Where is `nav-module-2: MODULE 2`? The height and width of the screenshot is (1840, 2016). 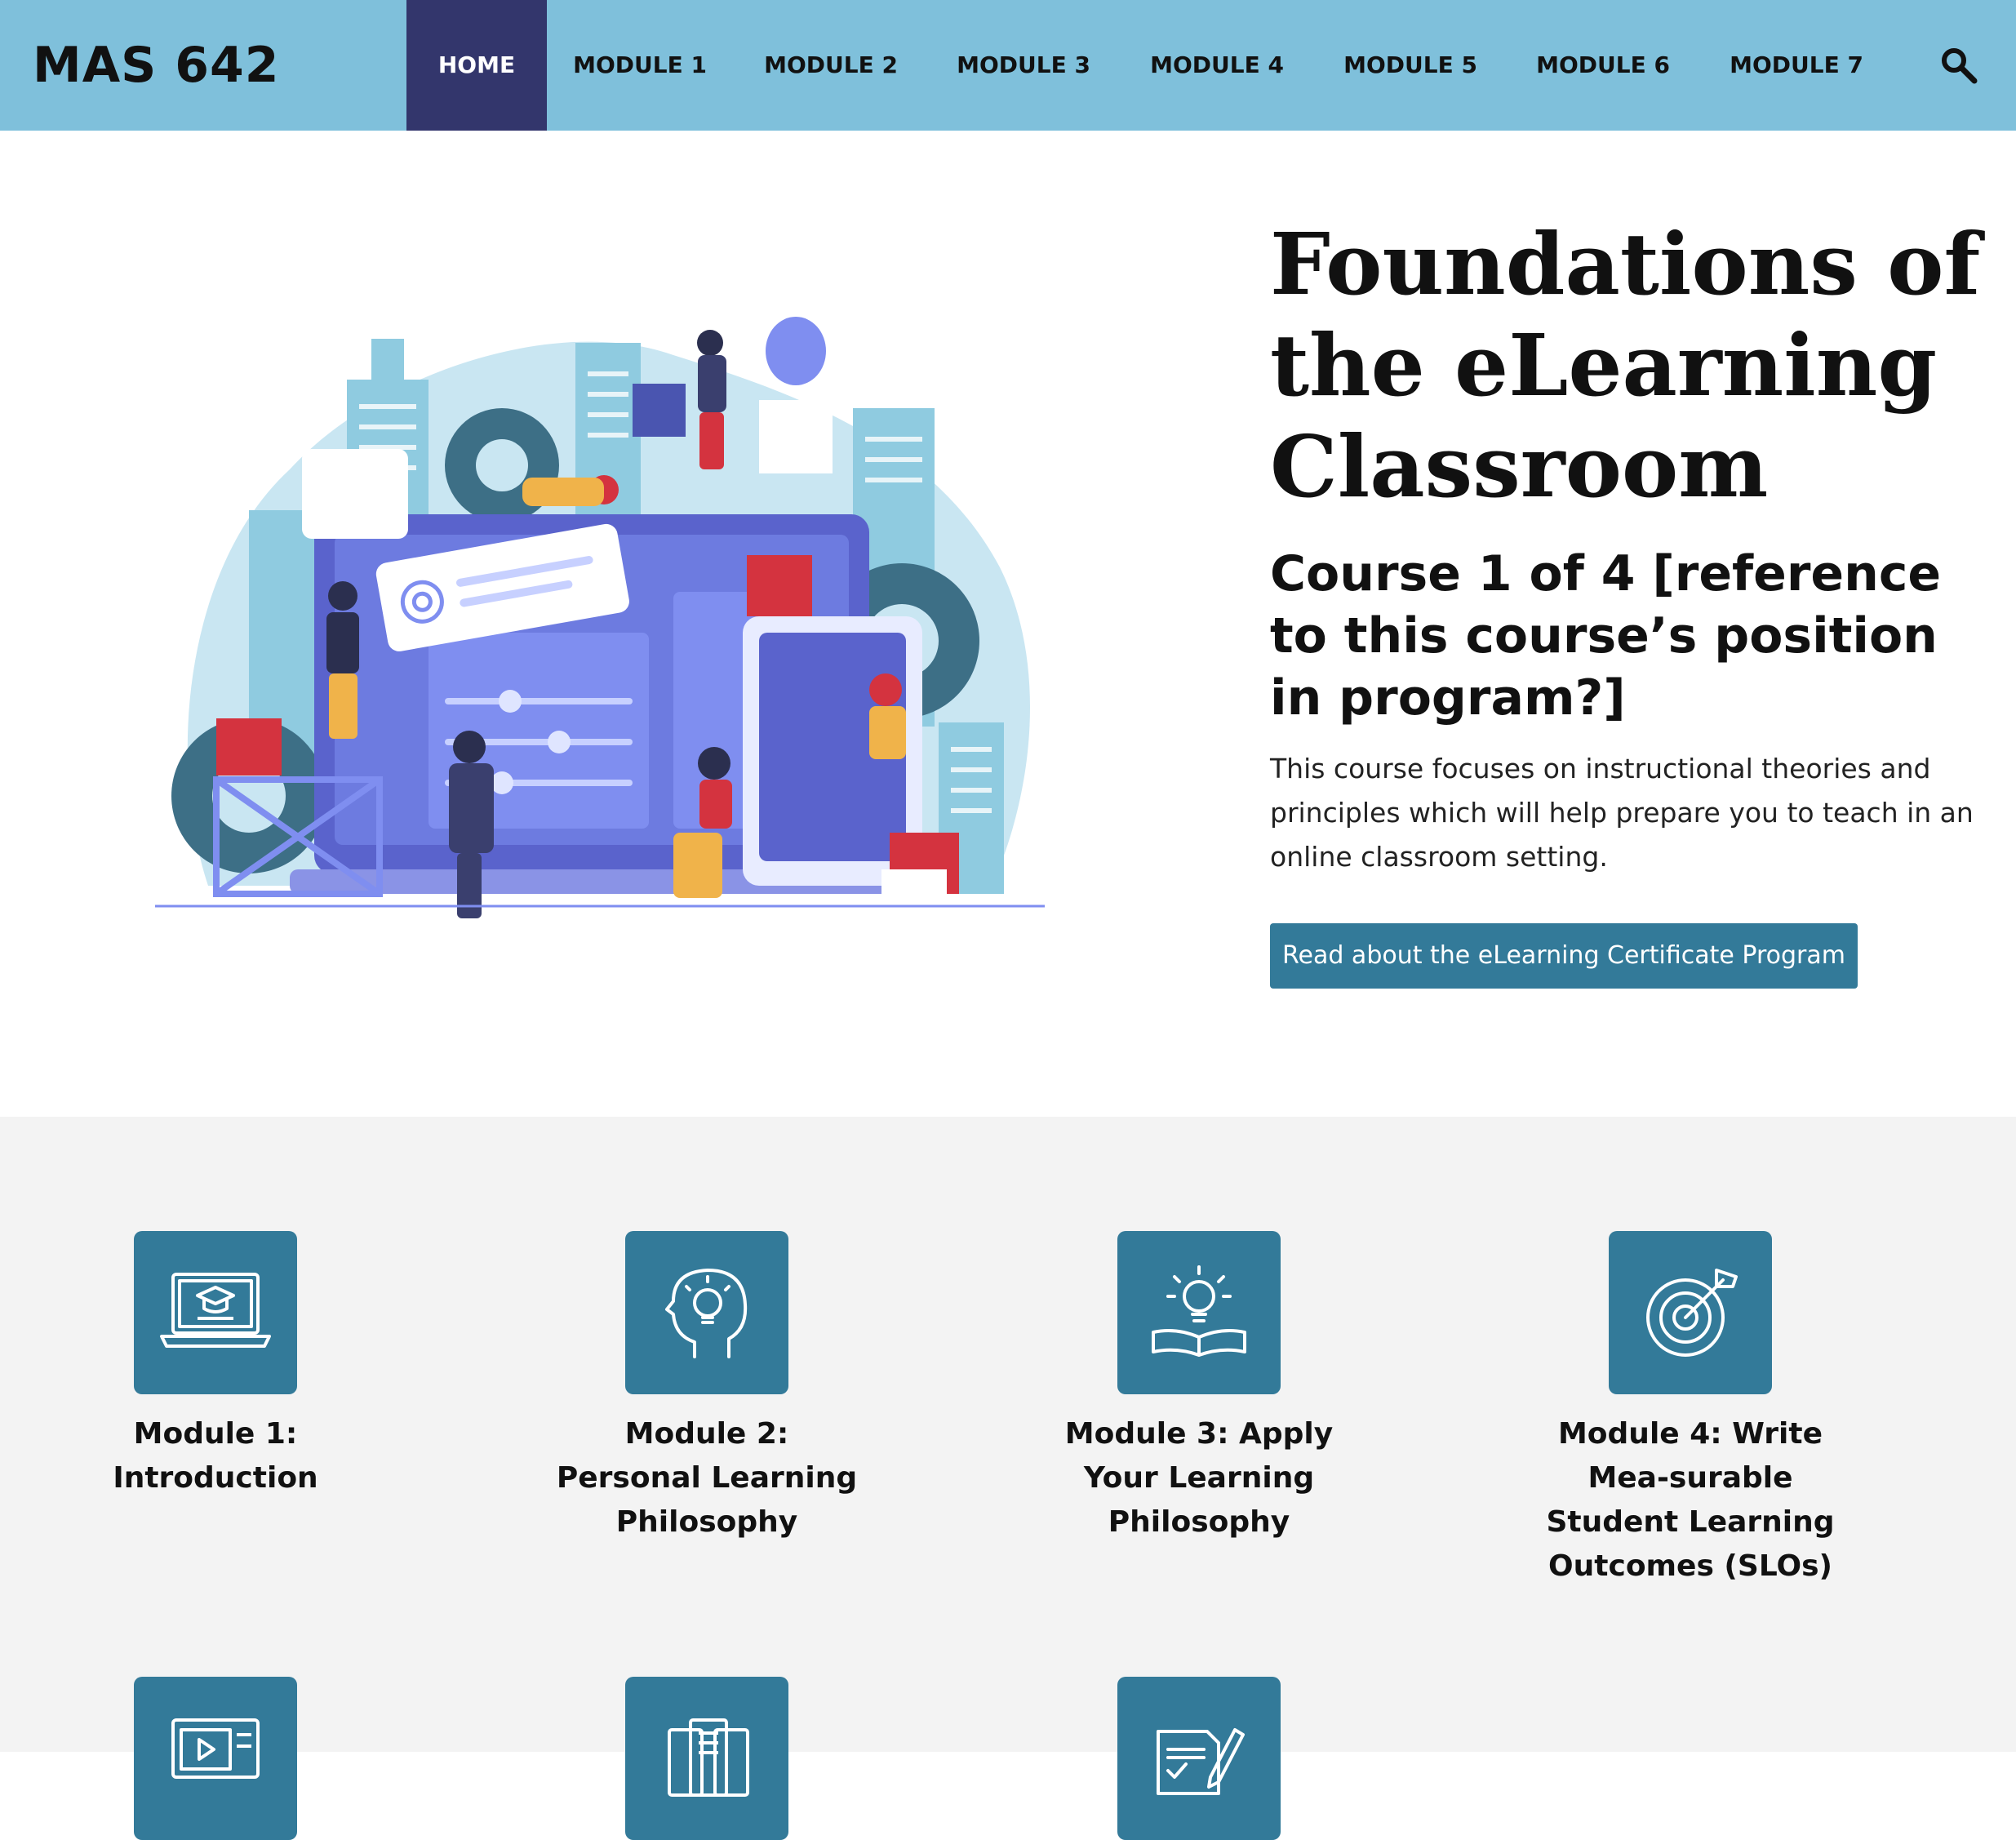 nav-module-2: MODULE 2 is located at coordinates (831, 66).